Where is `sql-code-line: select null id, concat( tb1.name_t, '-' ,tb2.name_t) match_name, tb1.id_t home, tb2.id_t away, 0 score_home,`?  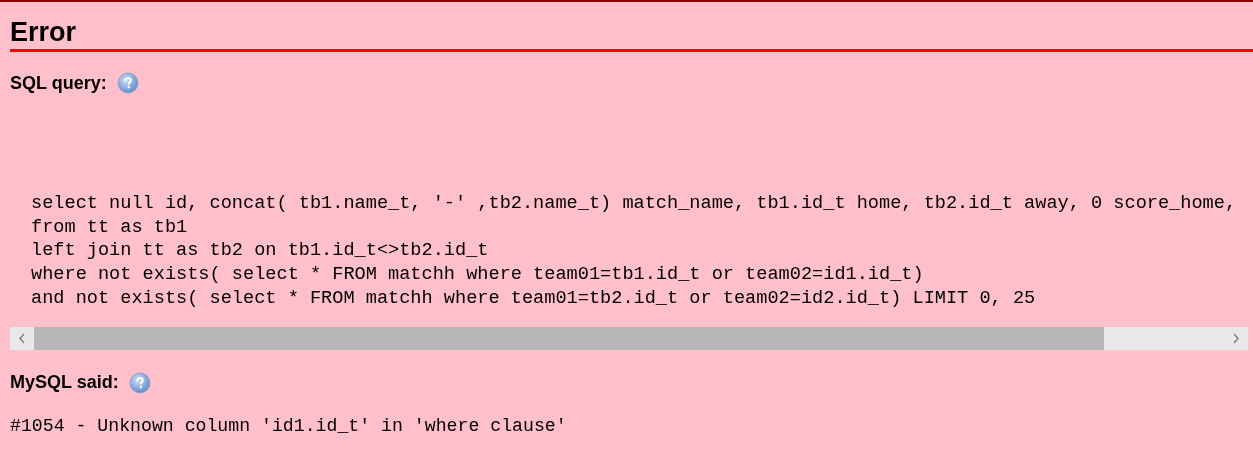 sql-code-line: select null id, concat( tb1.name_t, '-' ,tb2.name_t) match_name, tb1.id_t home, tb2.id_t away, 0 score_home, is located at coordinates (634, 204).